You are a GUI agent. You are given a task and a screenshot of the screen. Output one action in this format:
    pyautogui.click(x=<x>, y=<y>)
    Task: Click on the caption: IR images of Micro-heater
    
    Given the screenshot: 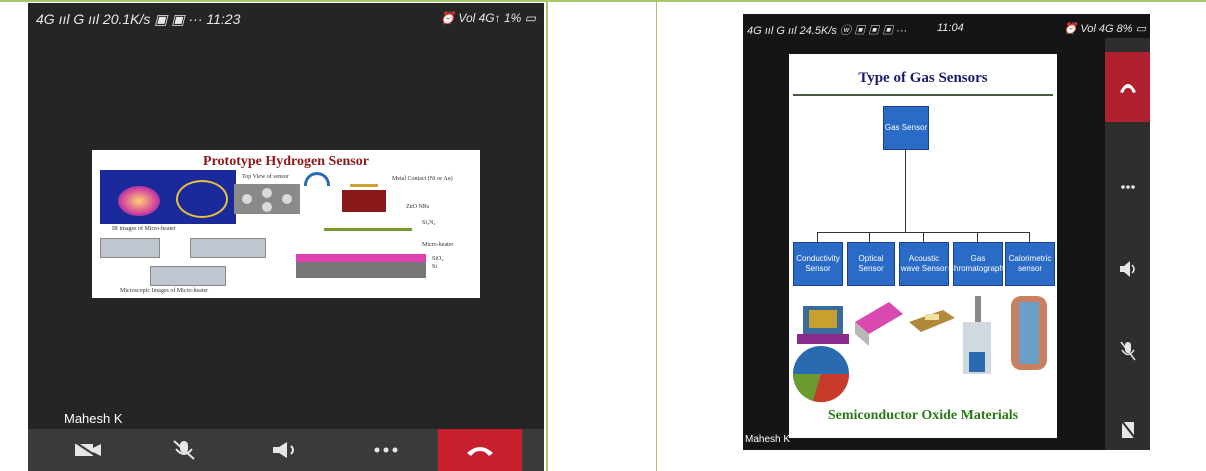 What is the action you would take?
    pyautogui.click(x=144, y=229)
    